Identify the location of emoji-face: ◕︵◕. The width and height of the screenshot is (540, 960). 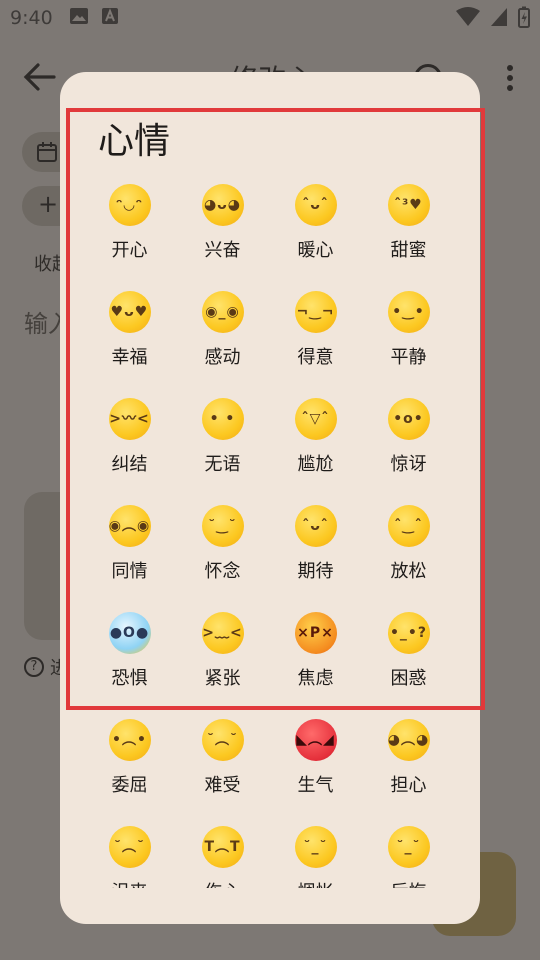
(408, 740).